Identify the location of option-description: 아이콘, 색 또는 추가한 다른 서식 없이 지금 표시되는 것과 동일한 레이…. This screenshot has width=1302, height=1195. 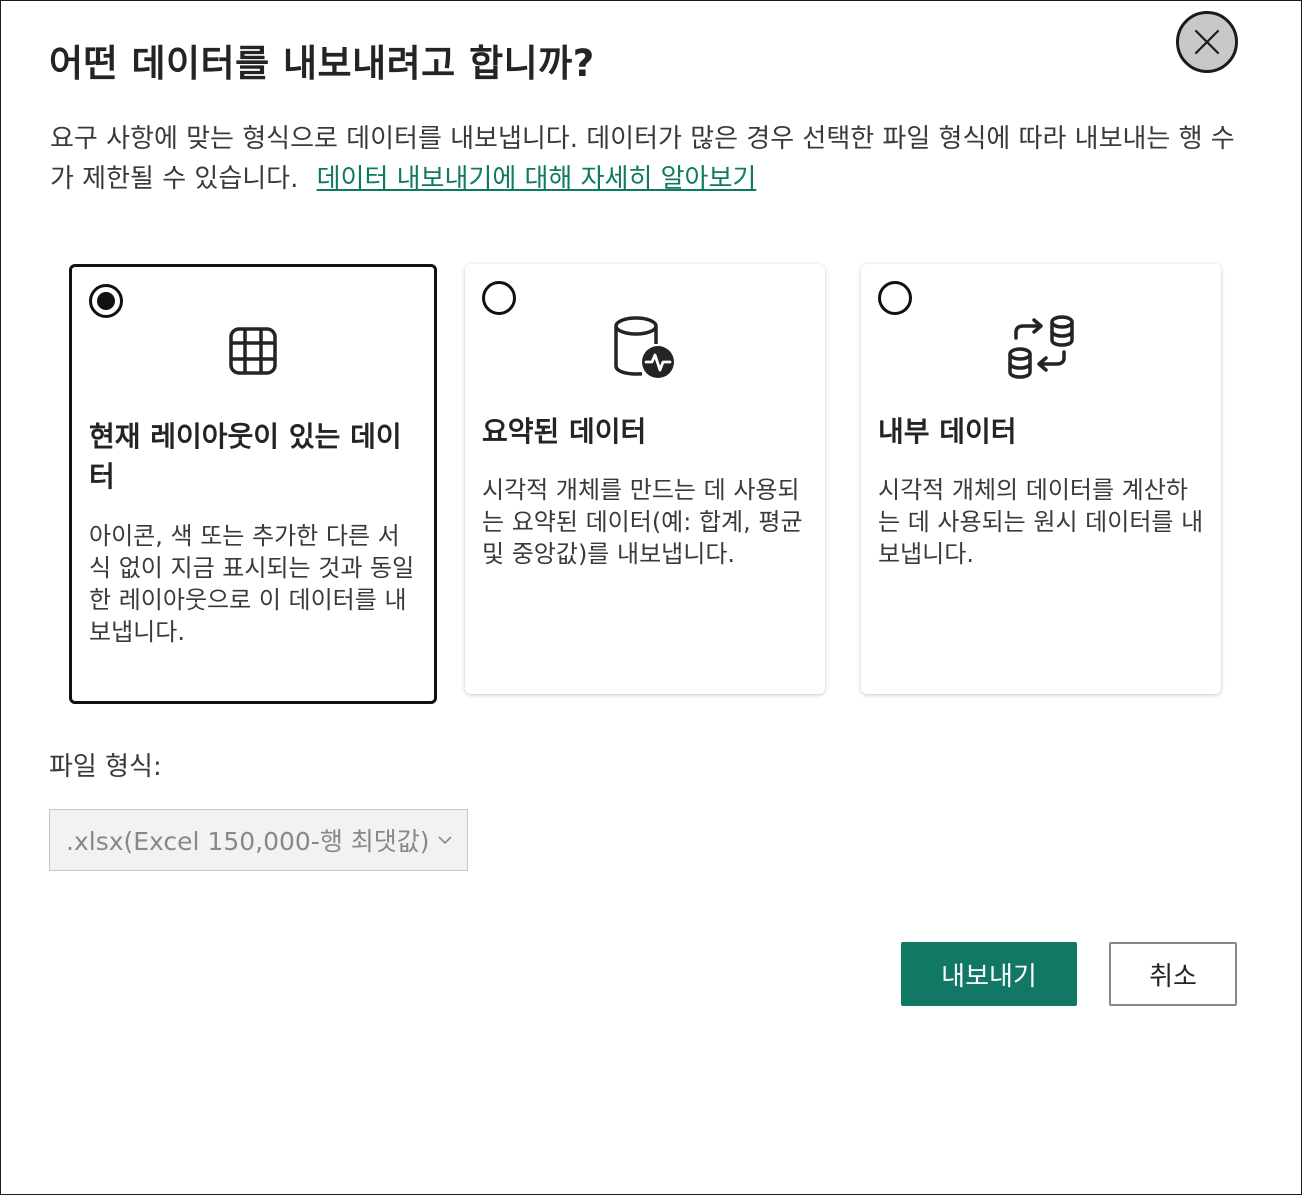
(252, 584).